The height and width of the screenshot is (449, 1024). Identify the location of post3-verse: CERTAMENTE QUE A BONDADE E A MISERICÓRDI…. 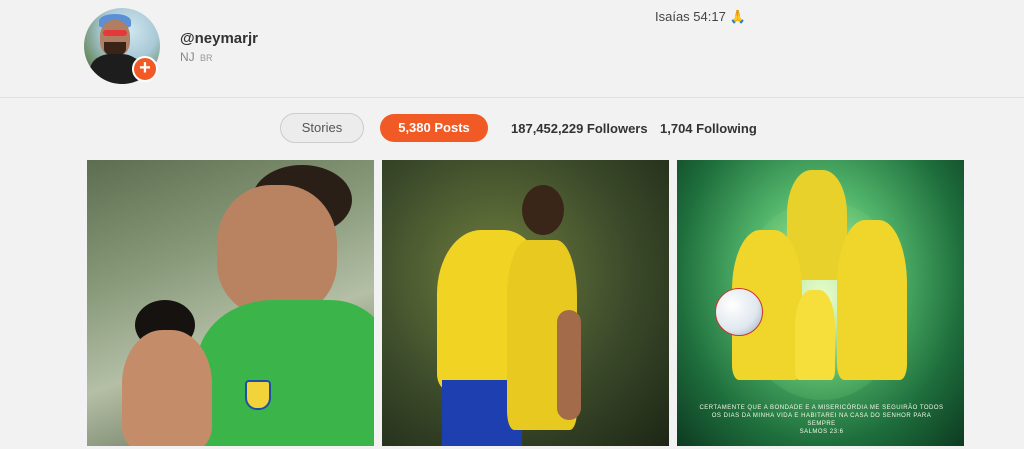
(821, 416).